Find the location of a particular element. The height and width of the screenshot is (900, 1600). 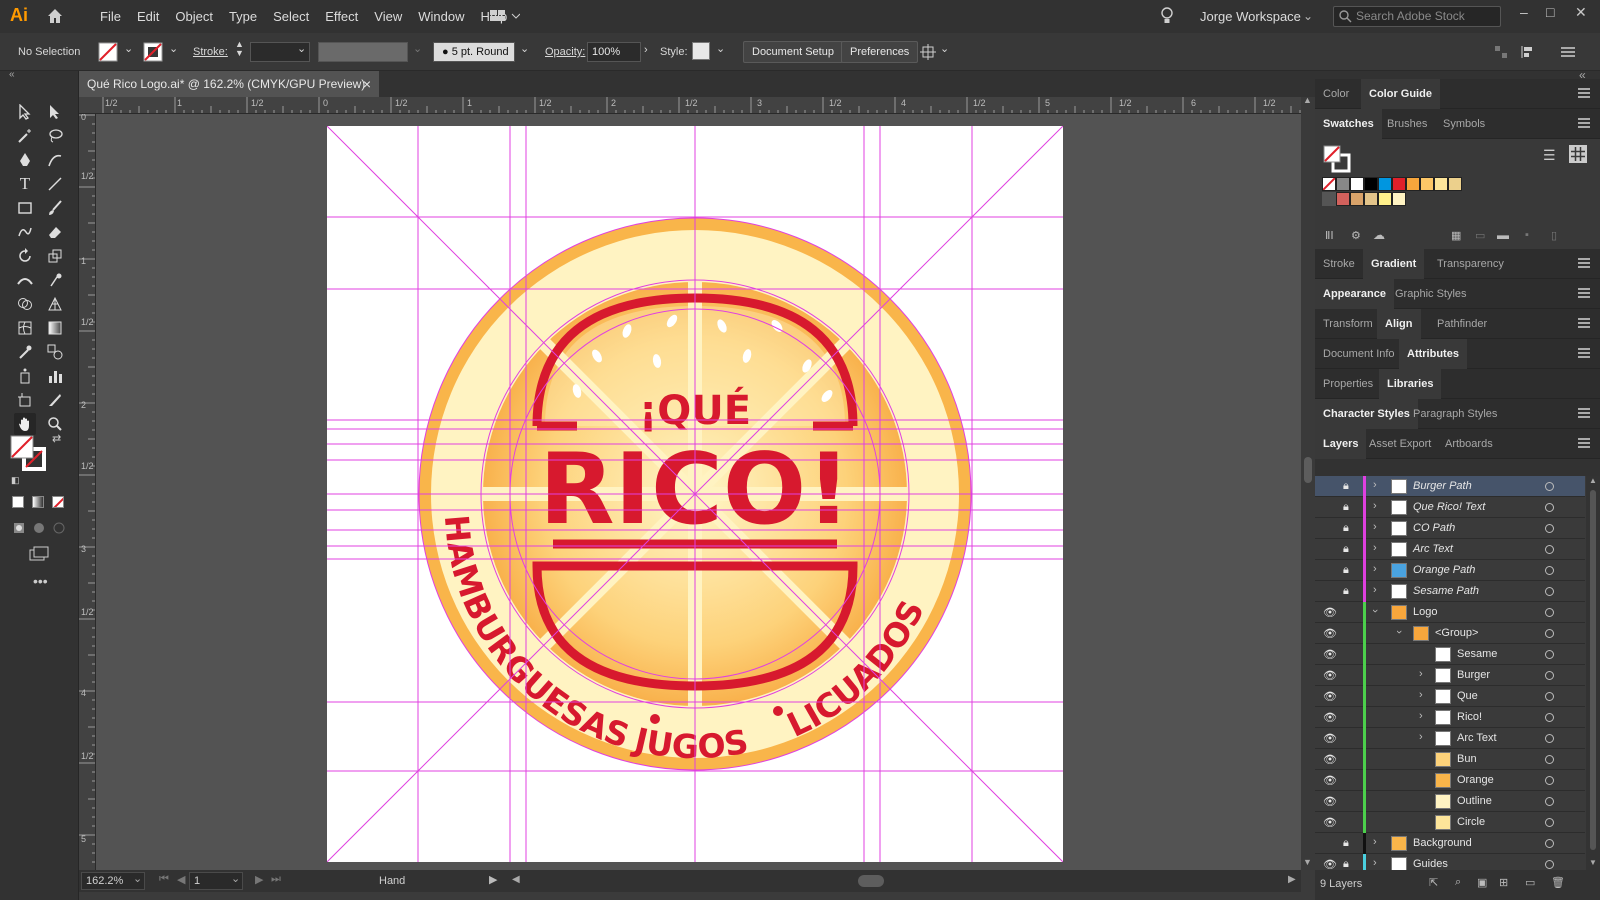

swatch-libraries-icon: ⅡⅠ is located at coordinates (1329, 235).